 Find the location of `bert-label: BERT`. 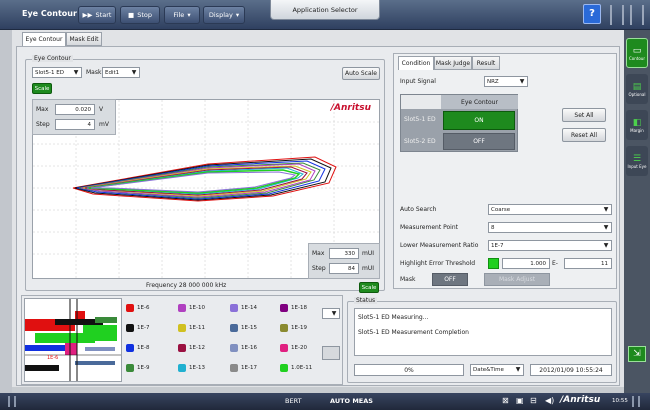

bert-label: BERT is located at coordinates (293, 401).